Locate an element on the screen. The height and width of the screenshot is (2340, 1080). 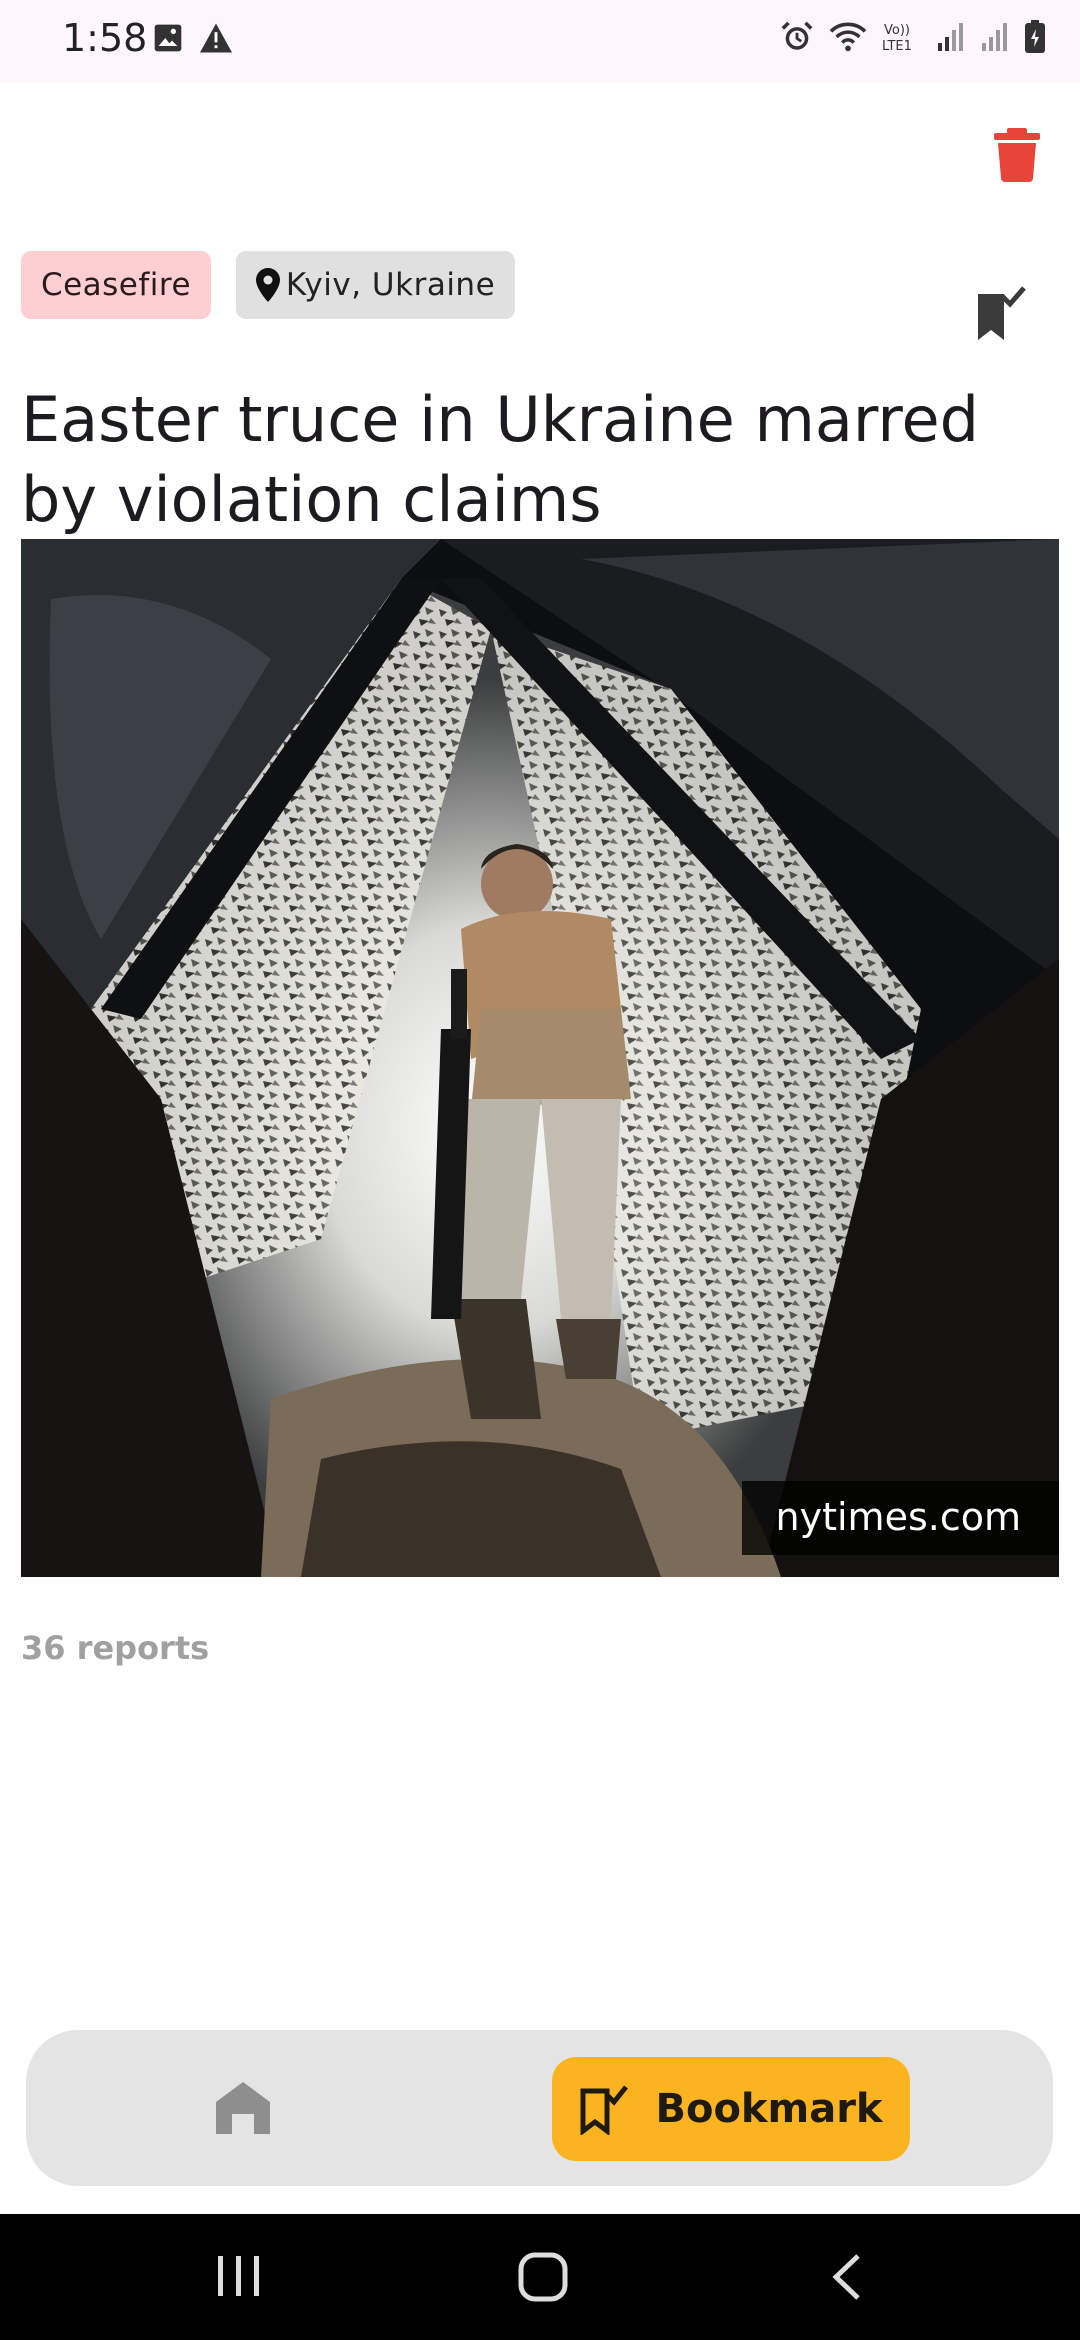
home-system-button is located at coordinates (543, 2279).